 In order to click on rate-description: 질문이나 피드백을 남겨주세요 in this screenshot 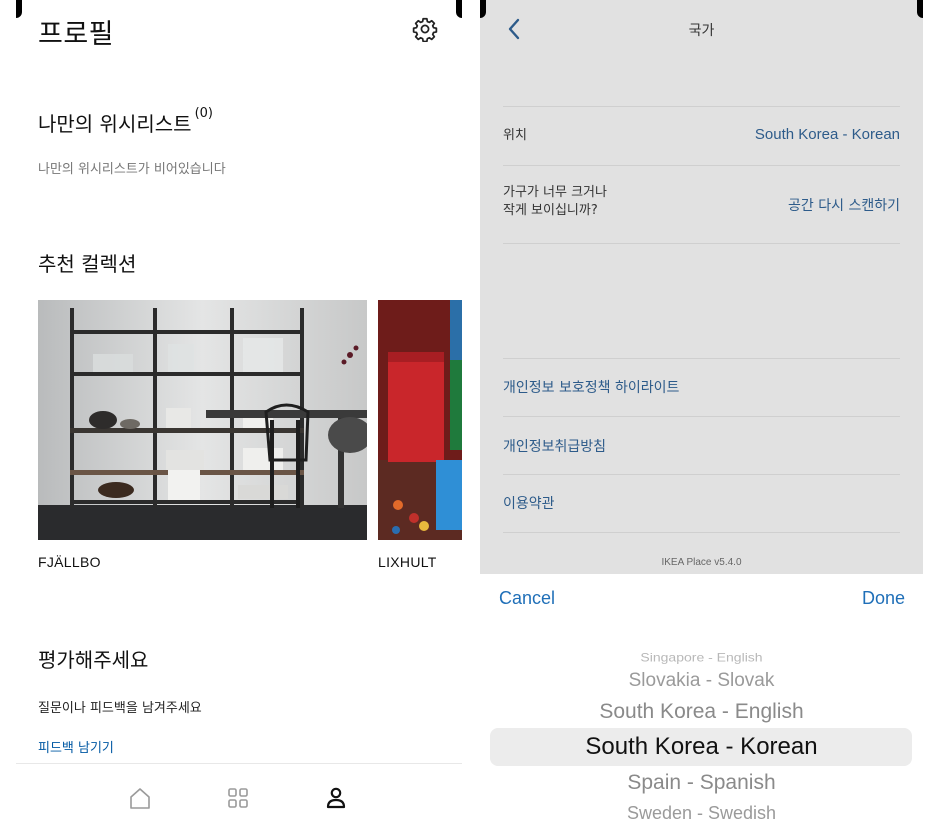, I will do `click(120, 708)`.